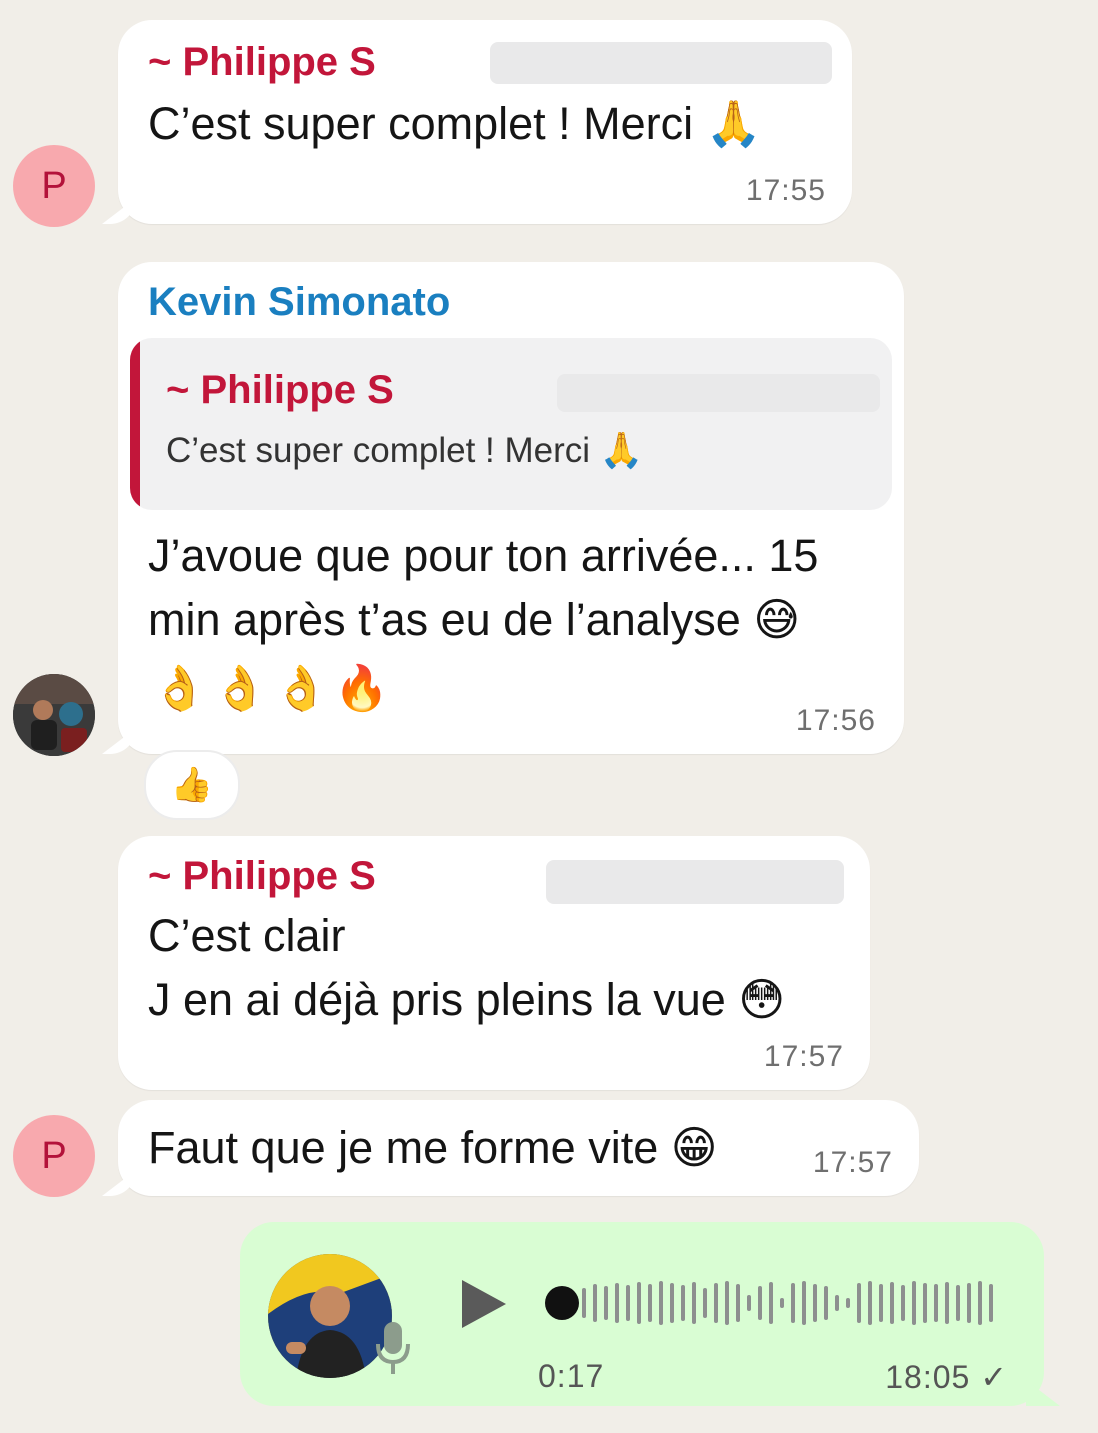  I want to click on quote-sender-text: Philippe S, so click(297, 390).